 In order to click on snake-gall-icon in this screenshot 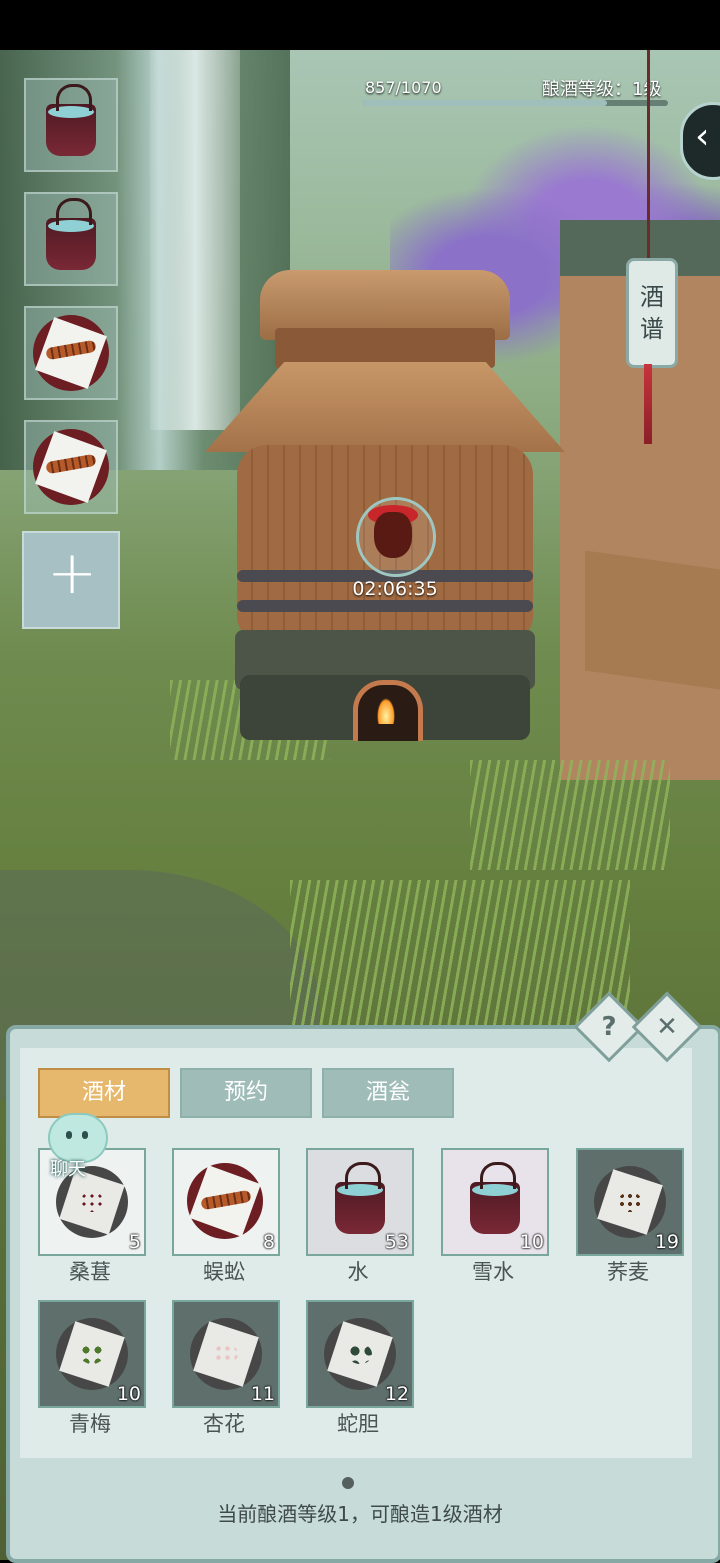, I will do `click(360, 1354)`.